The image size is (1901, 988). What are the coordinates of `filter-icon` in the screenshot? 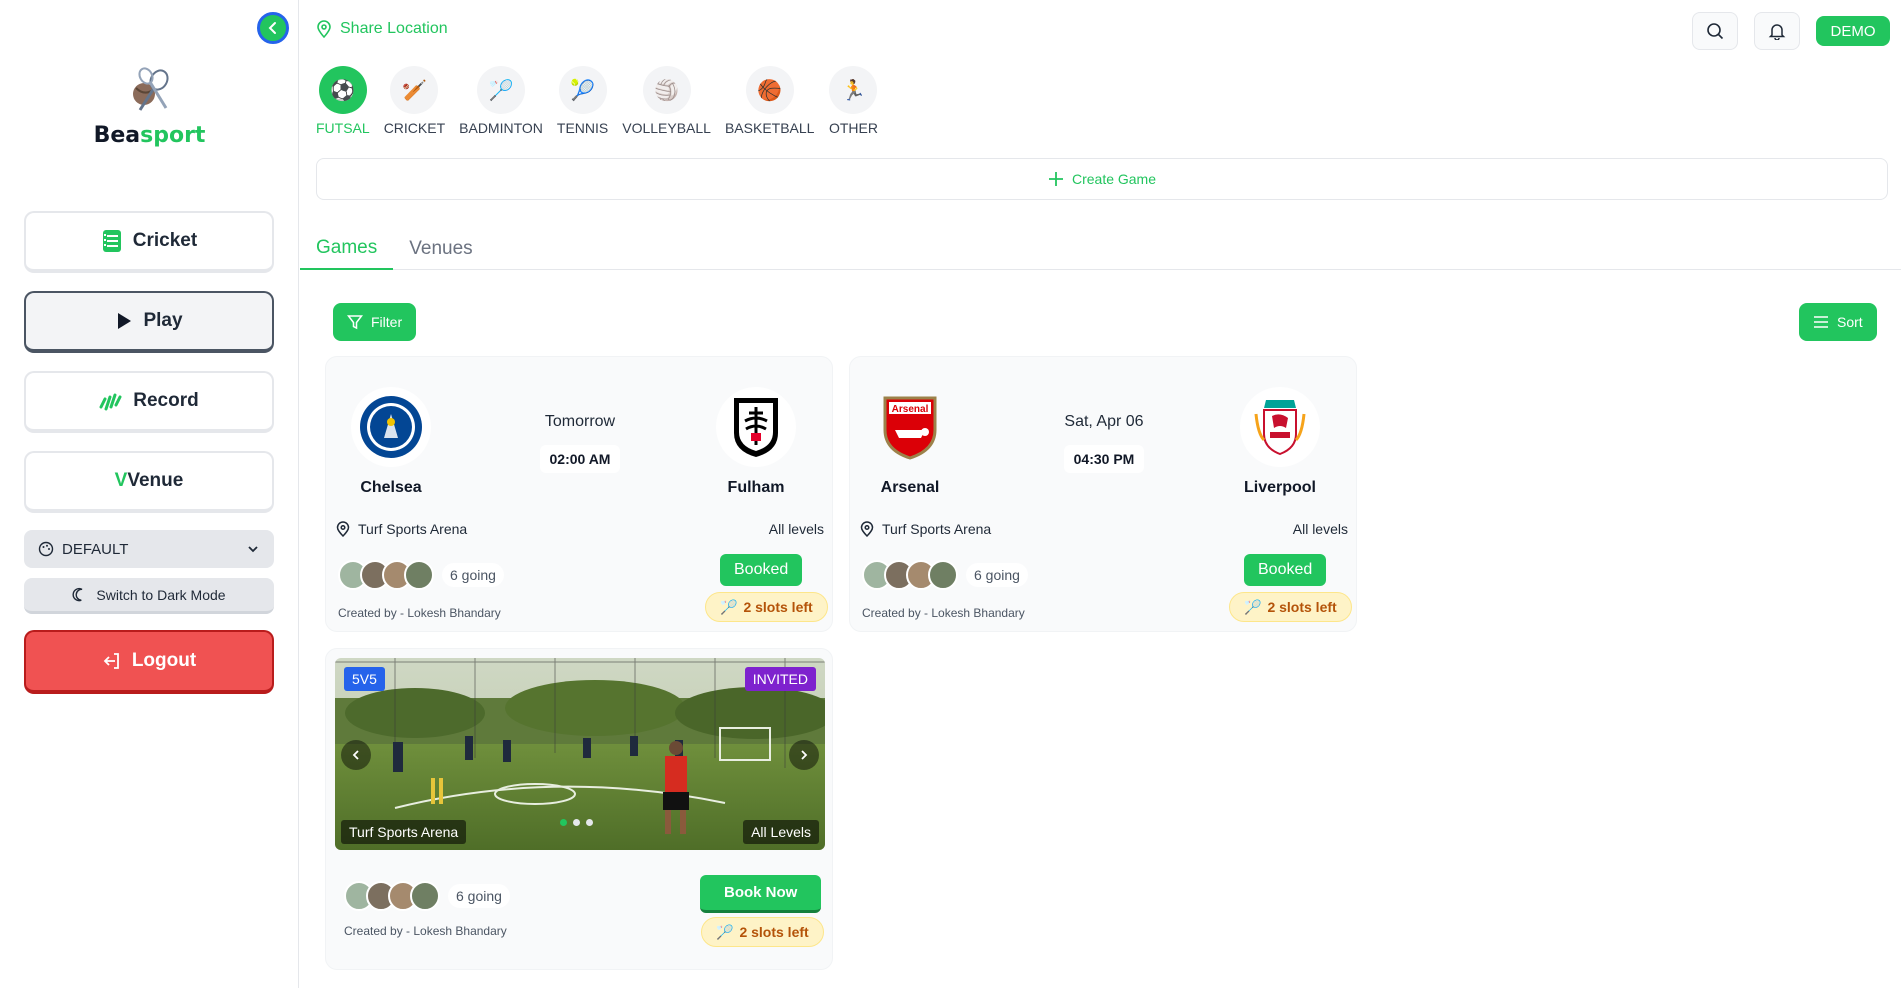 It's located at (355, 322).